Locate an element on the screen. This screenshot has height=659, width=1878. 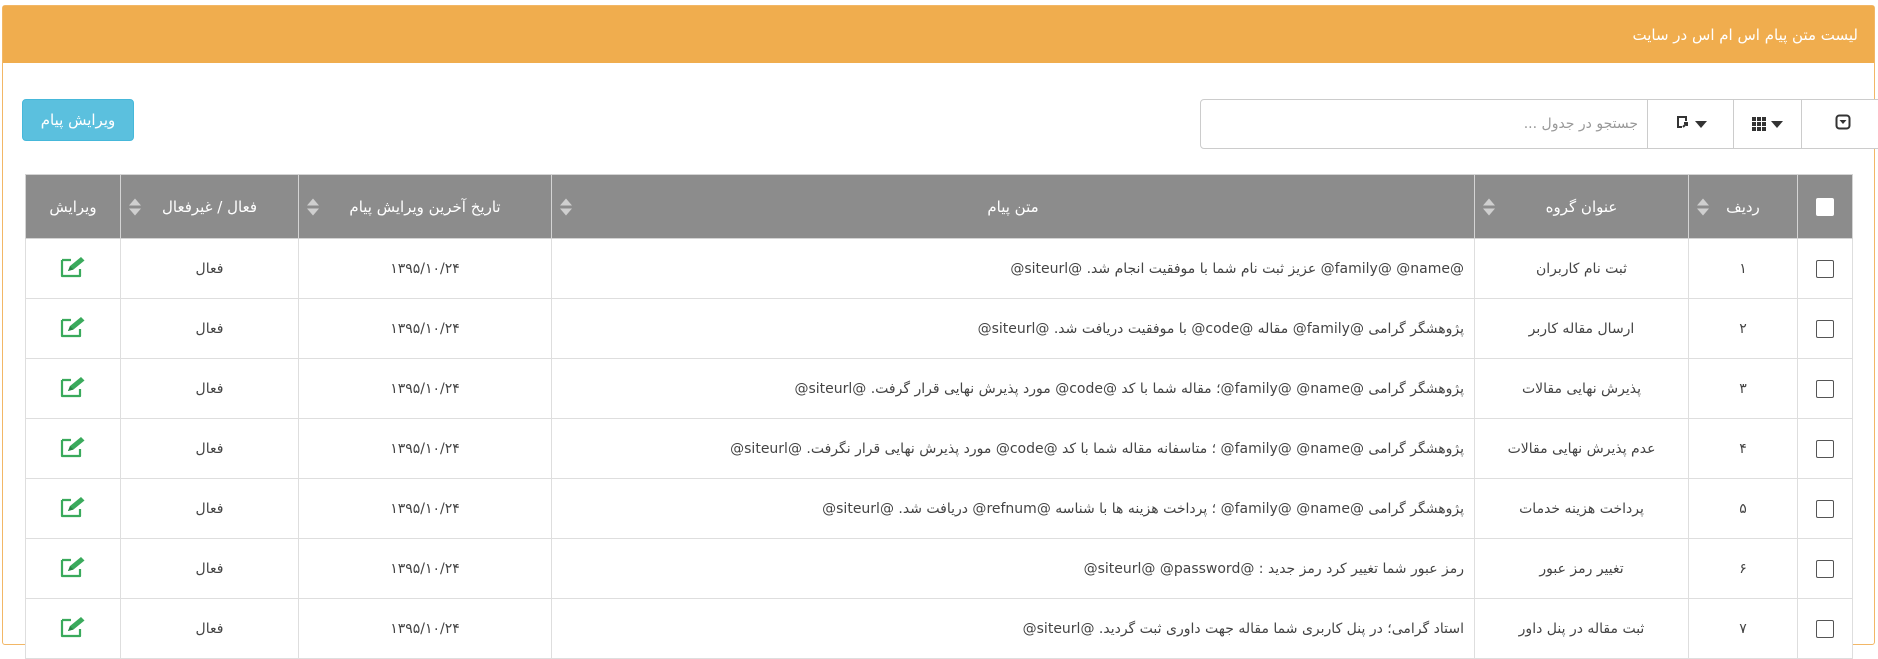
row-number-cell: ۳ is located at coordinates (1743, 388).